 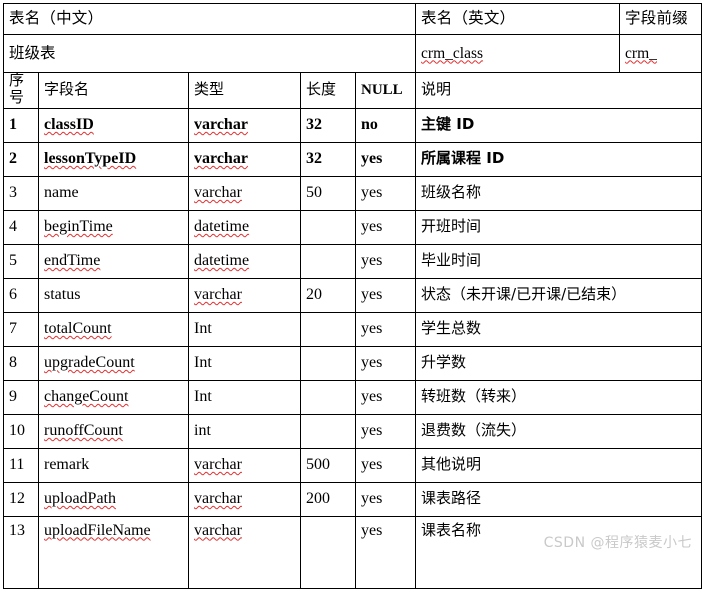 I want to click on cell-description: 退费数（流失）, so click(x=559, y=431).